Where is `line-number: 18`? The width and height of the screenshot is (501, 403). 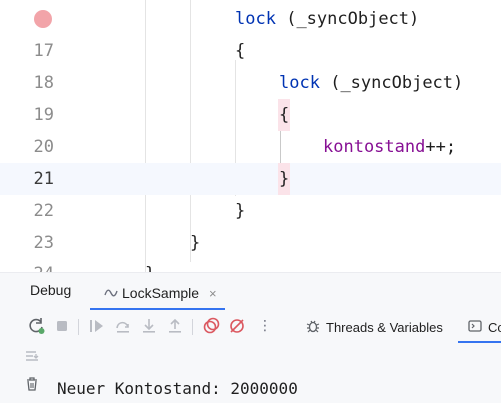 line-number: 18 is located at coordinates (43, 83).